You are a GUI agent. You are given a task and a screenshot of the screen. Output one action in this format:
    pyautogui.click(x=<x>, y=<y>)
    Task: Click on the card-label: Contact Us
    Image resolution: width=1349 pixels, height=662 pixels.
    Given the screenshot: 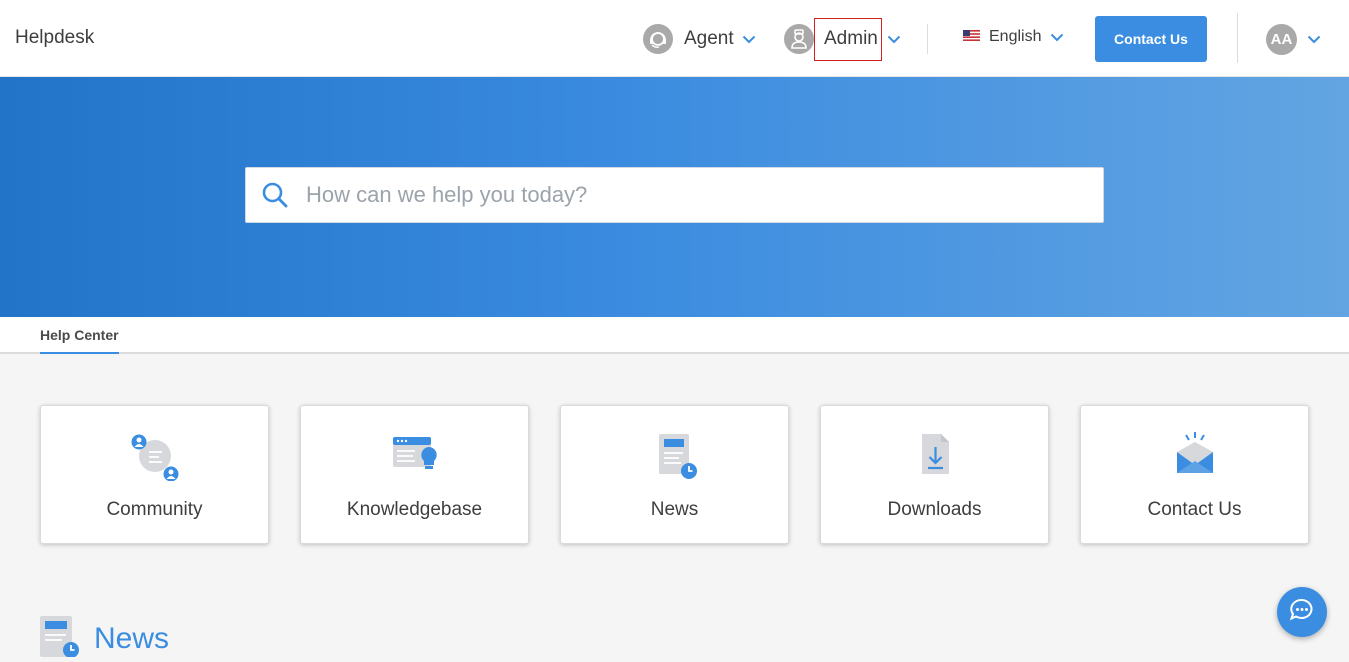 What is the action you would take?
    pyautogui.click(x=1194, y=509)
    